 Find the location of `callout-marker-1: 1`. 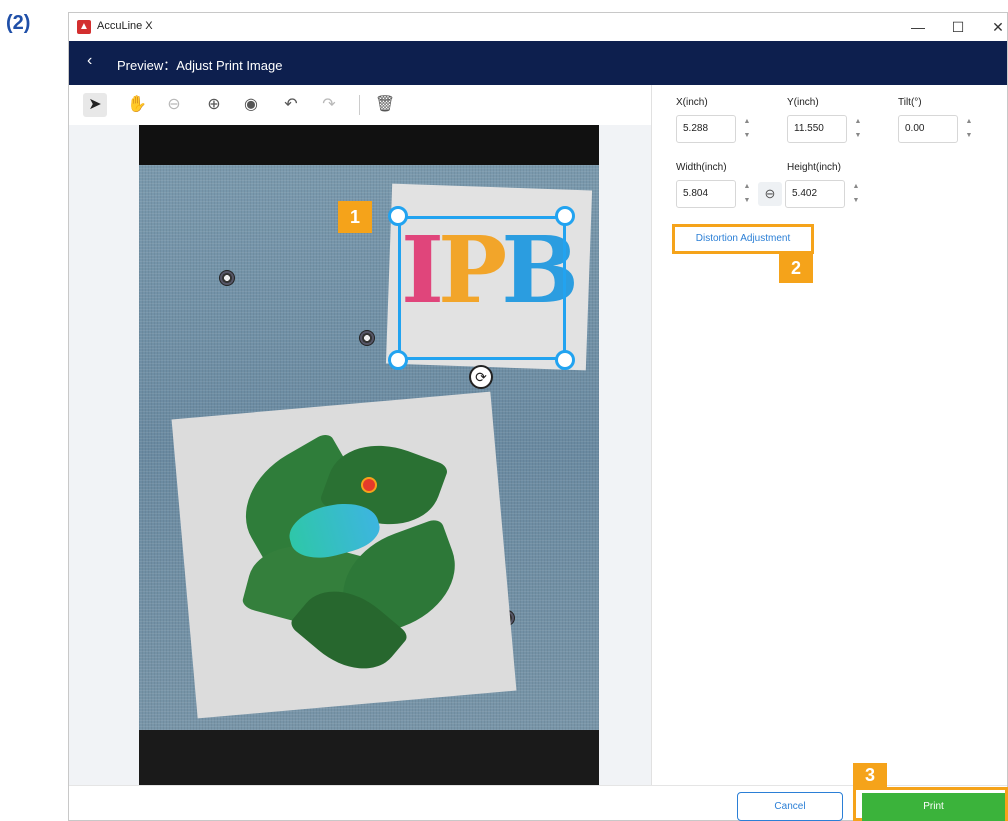

callout-marker-1: 1 is located at coordinates (355, 217).